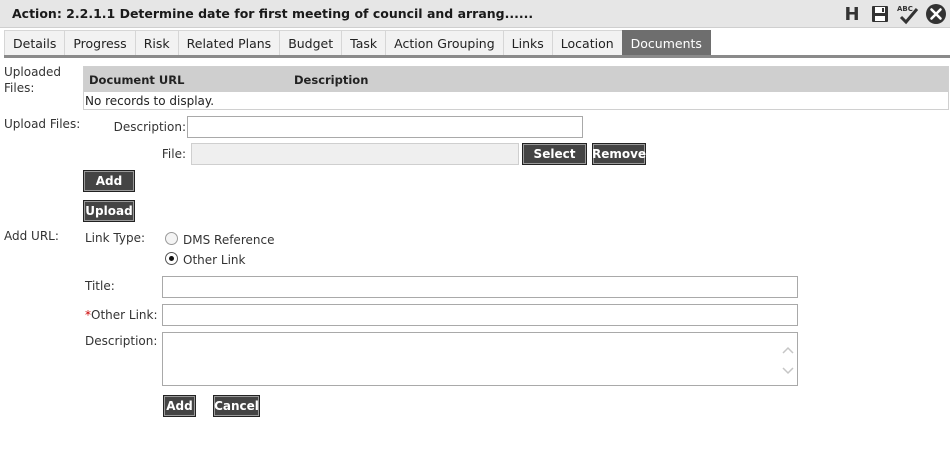 The height and width of the screenshot is (460, 950). I want to click on tab-task: Task, so click(364, 43).